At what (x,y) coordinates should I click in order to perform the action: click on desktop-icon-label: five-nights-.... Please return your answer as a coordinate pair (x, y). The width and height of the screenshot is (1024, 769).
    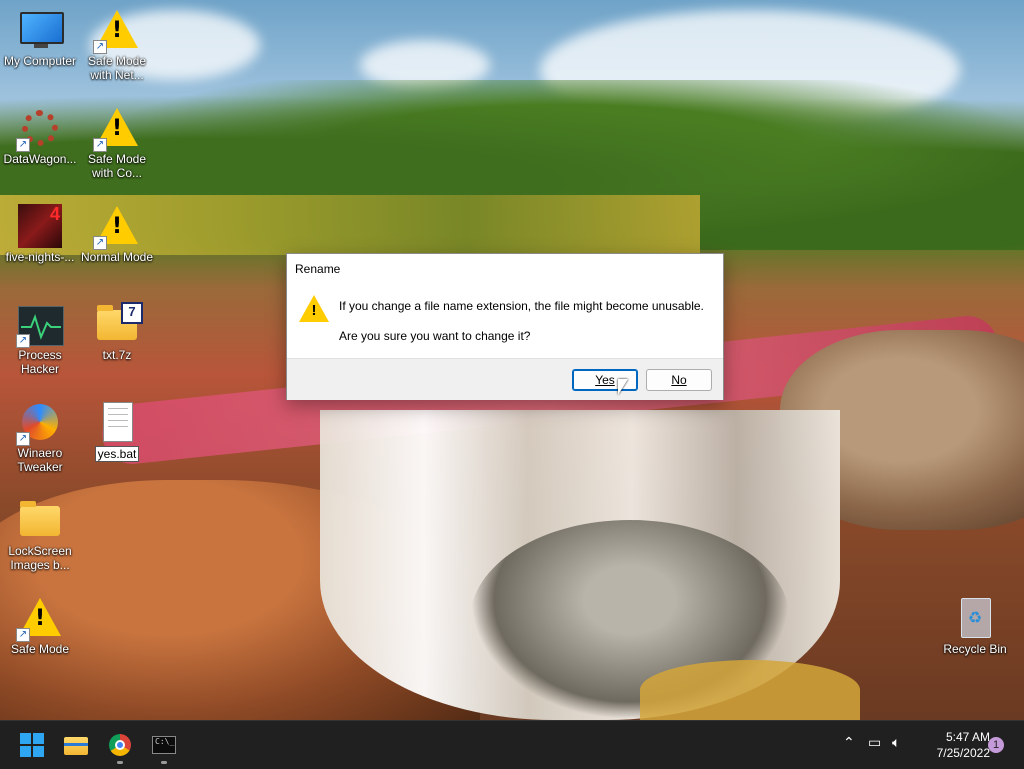
    Looking at the image, I should click on (40, 257).